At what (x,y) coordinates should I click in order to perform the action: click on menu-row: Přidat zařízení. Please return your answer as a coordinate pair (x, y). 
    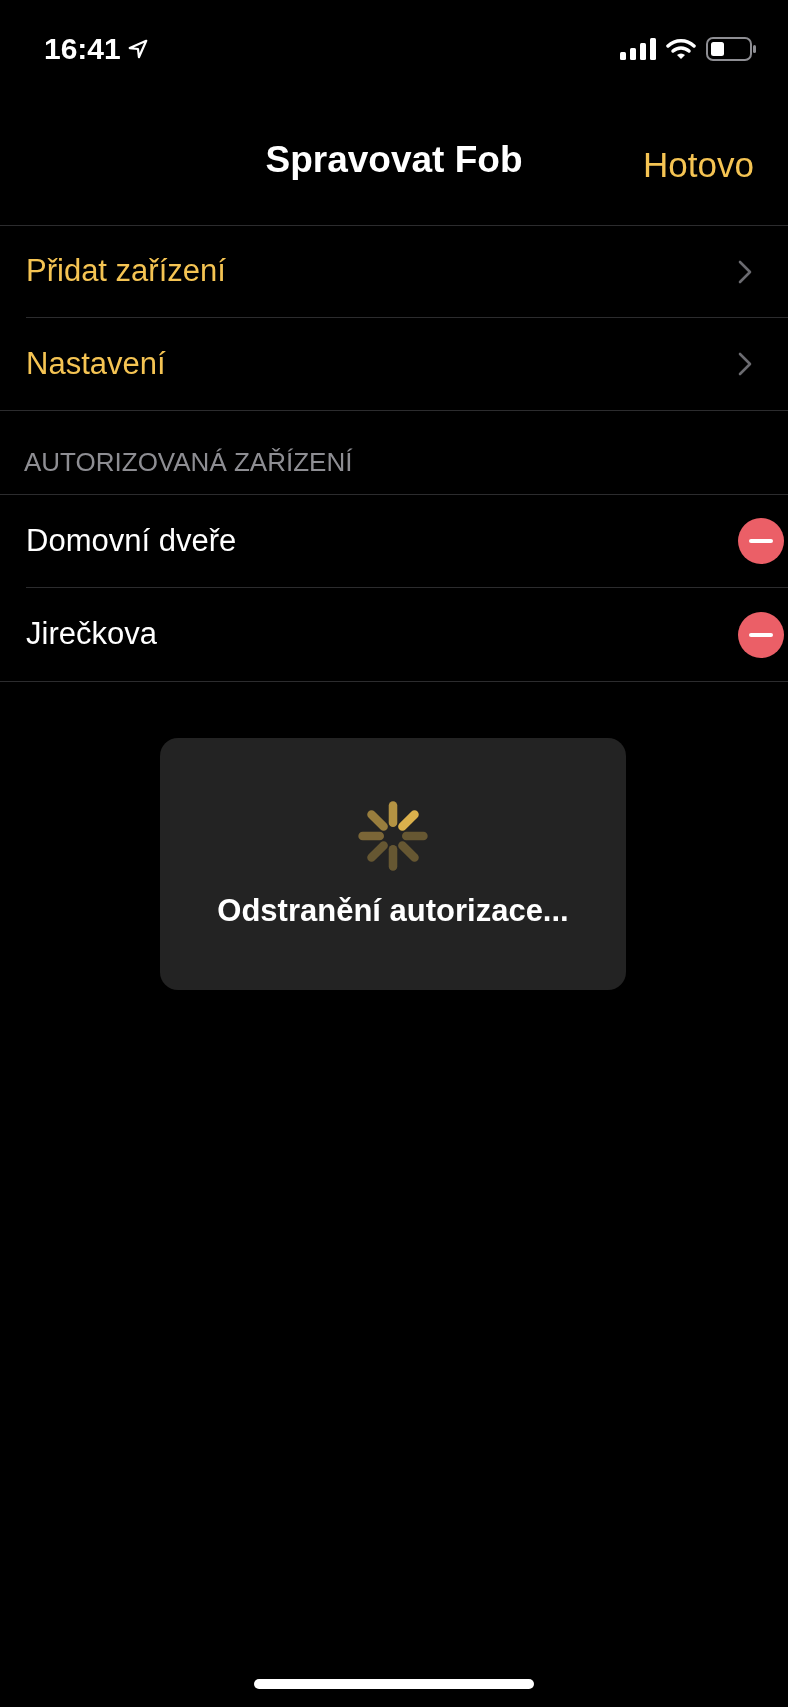
    Looking at the image, I should click on (407, 272).